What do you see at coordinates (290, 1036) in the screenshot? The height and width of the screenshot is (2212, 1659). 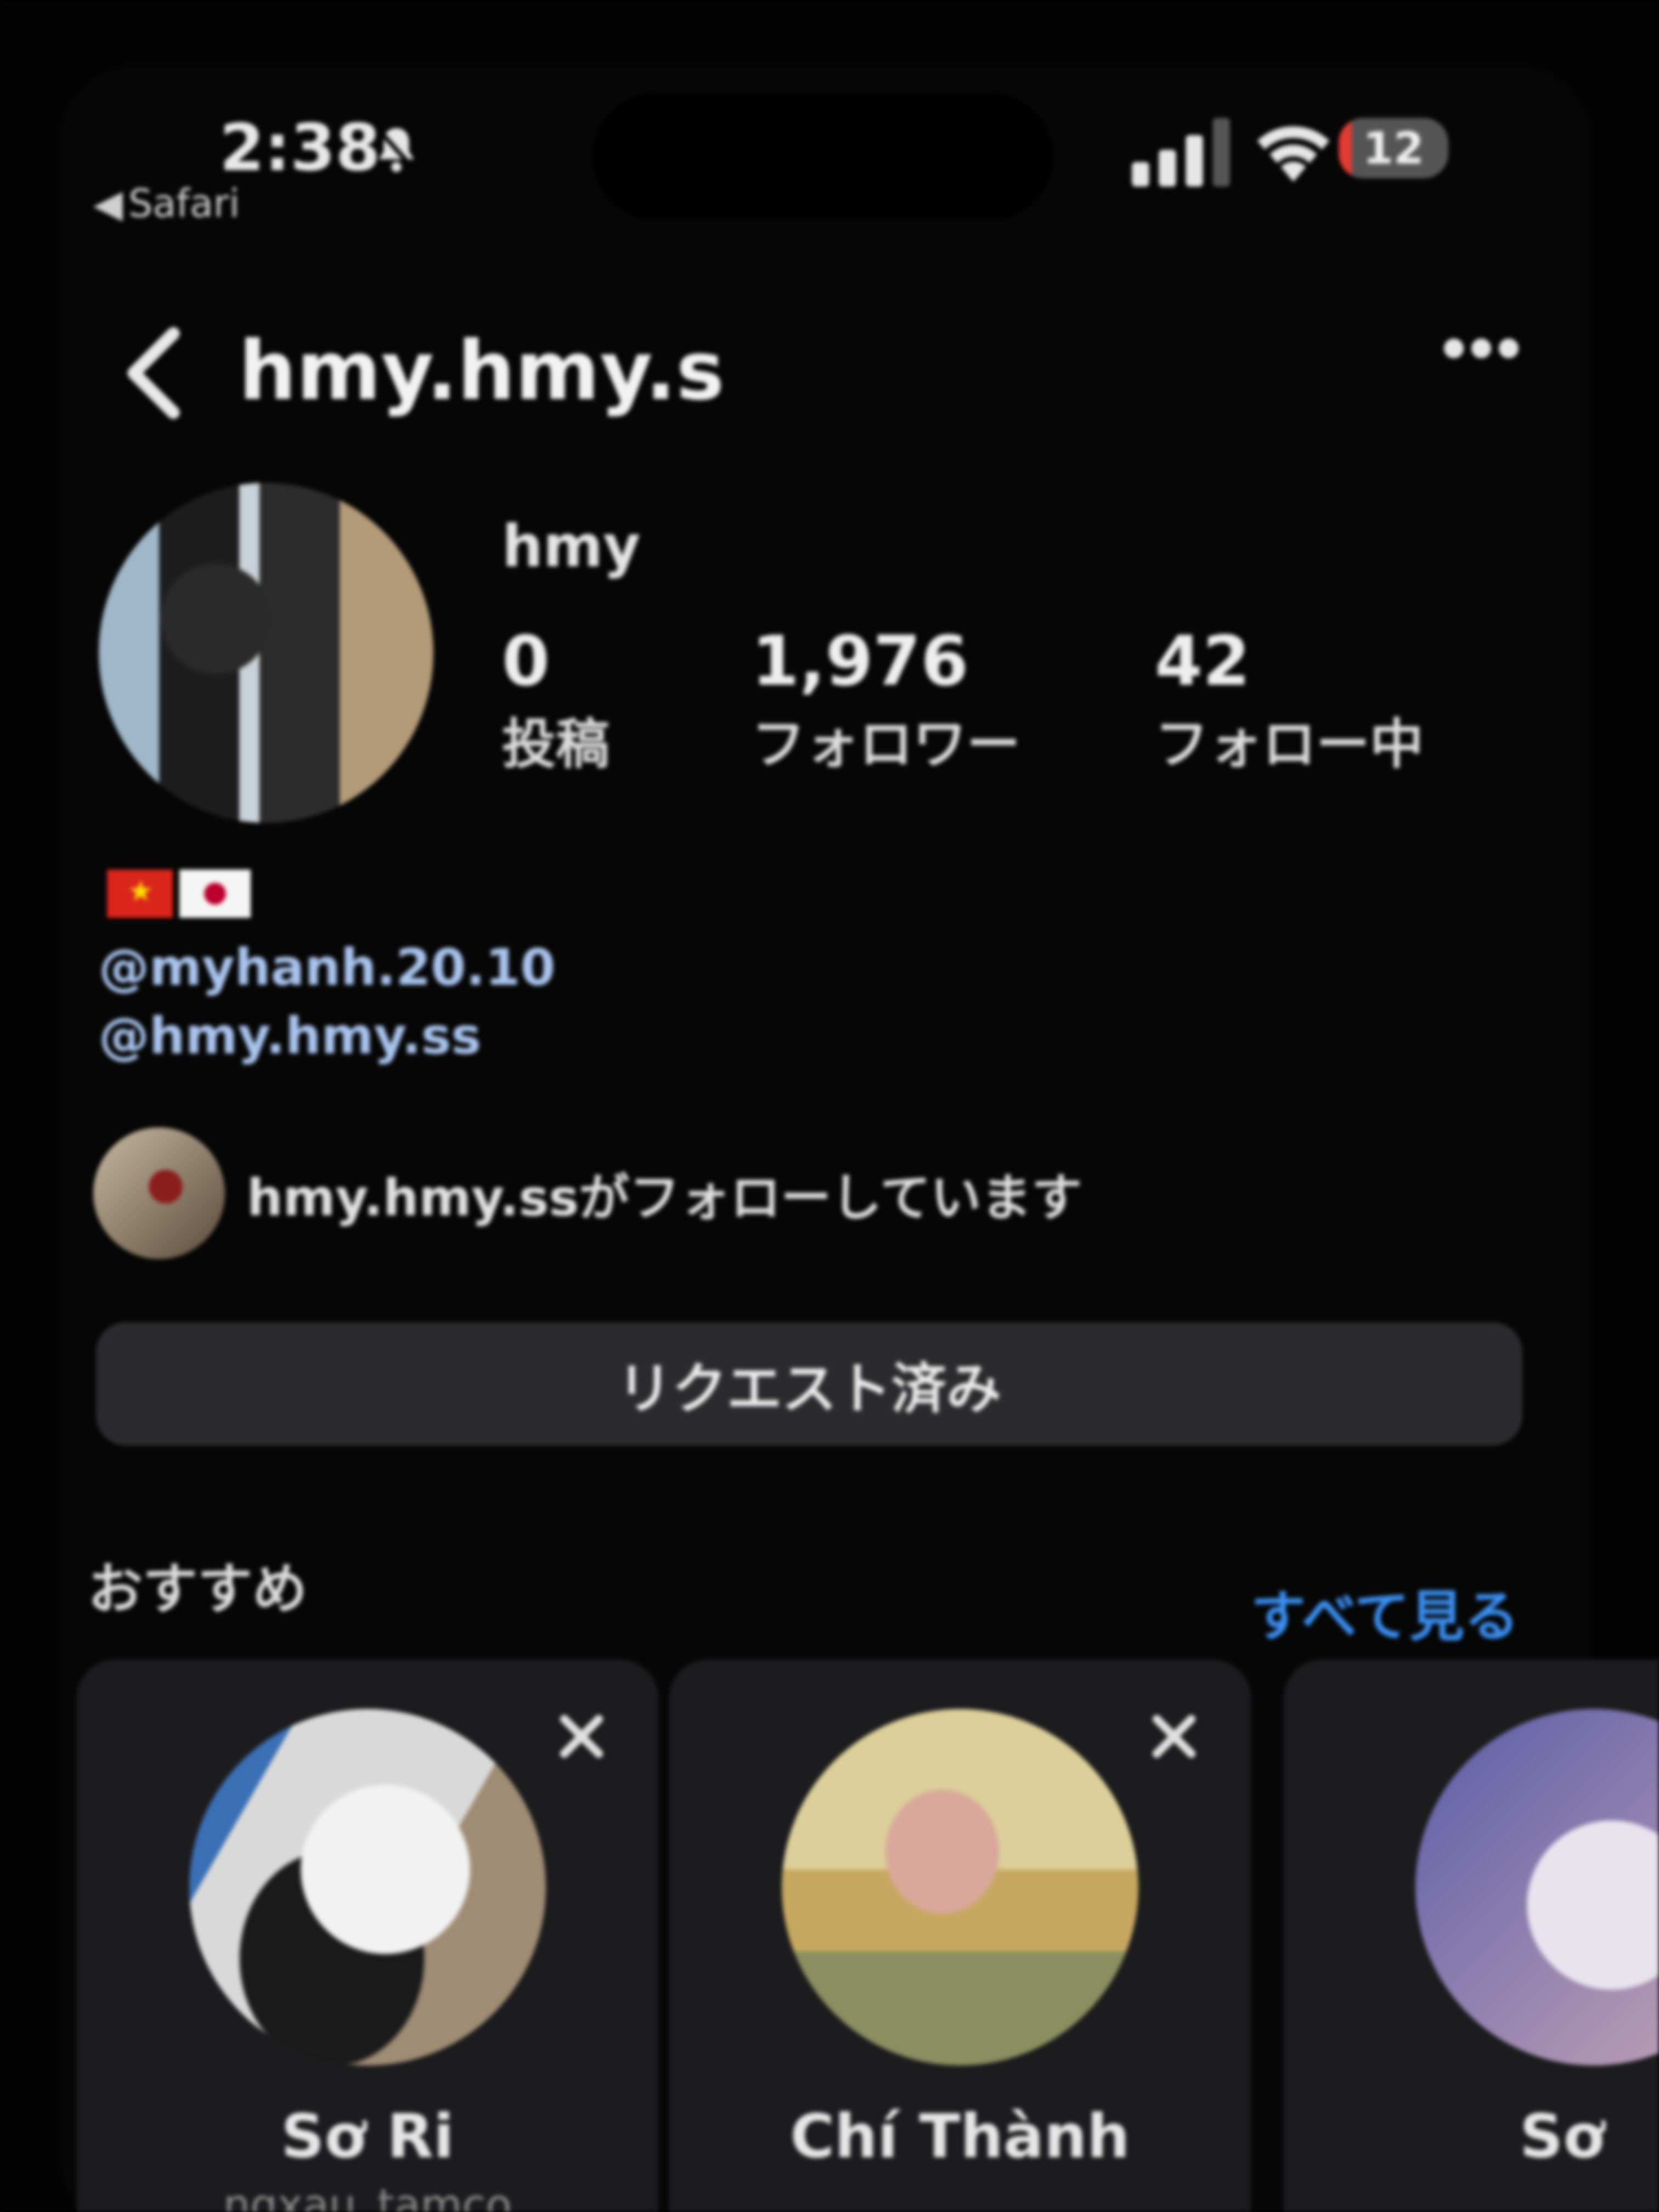 I see `bio-mention-link: @hmy.hmy.ss` at bounding box center [290, 1036].